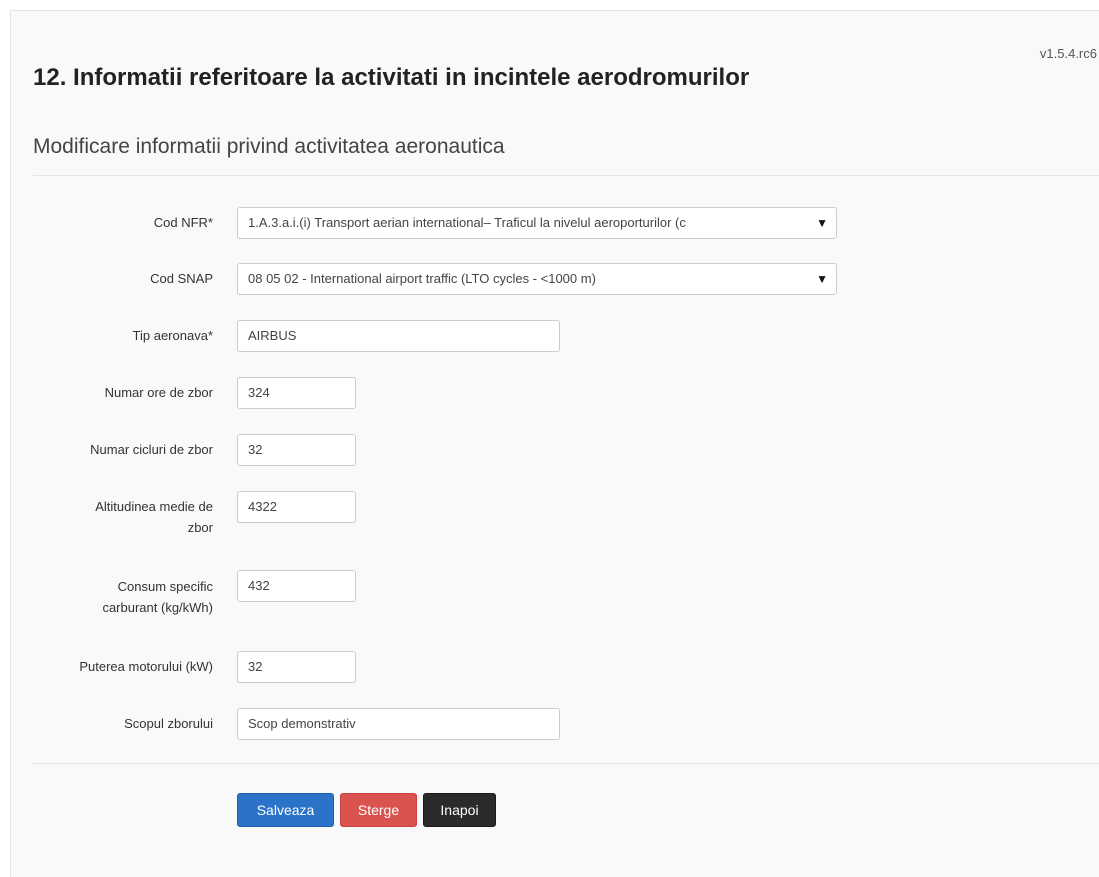  What do you see at coordinates (158, 392) in the screenshot?
I see `numar-ore-label: Numar ore de zbor` at bounding box center [158, 392].